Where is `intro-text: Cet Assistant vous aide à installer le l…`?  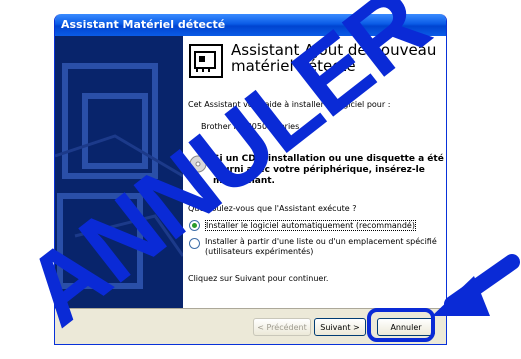
intro-text: Cet Assistant vous aide à installer le l… is located at coordinates (289, 104).